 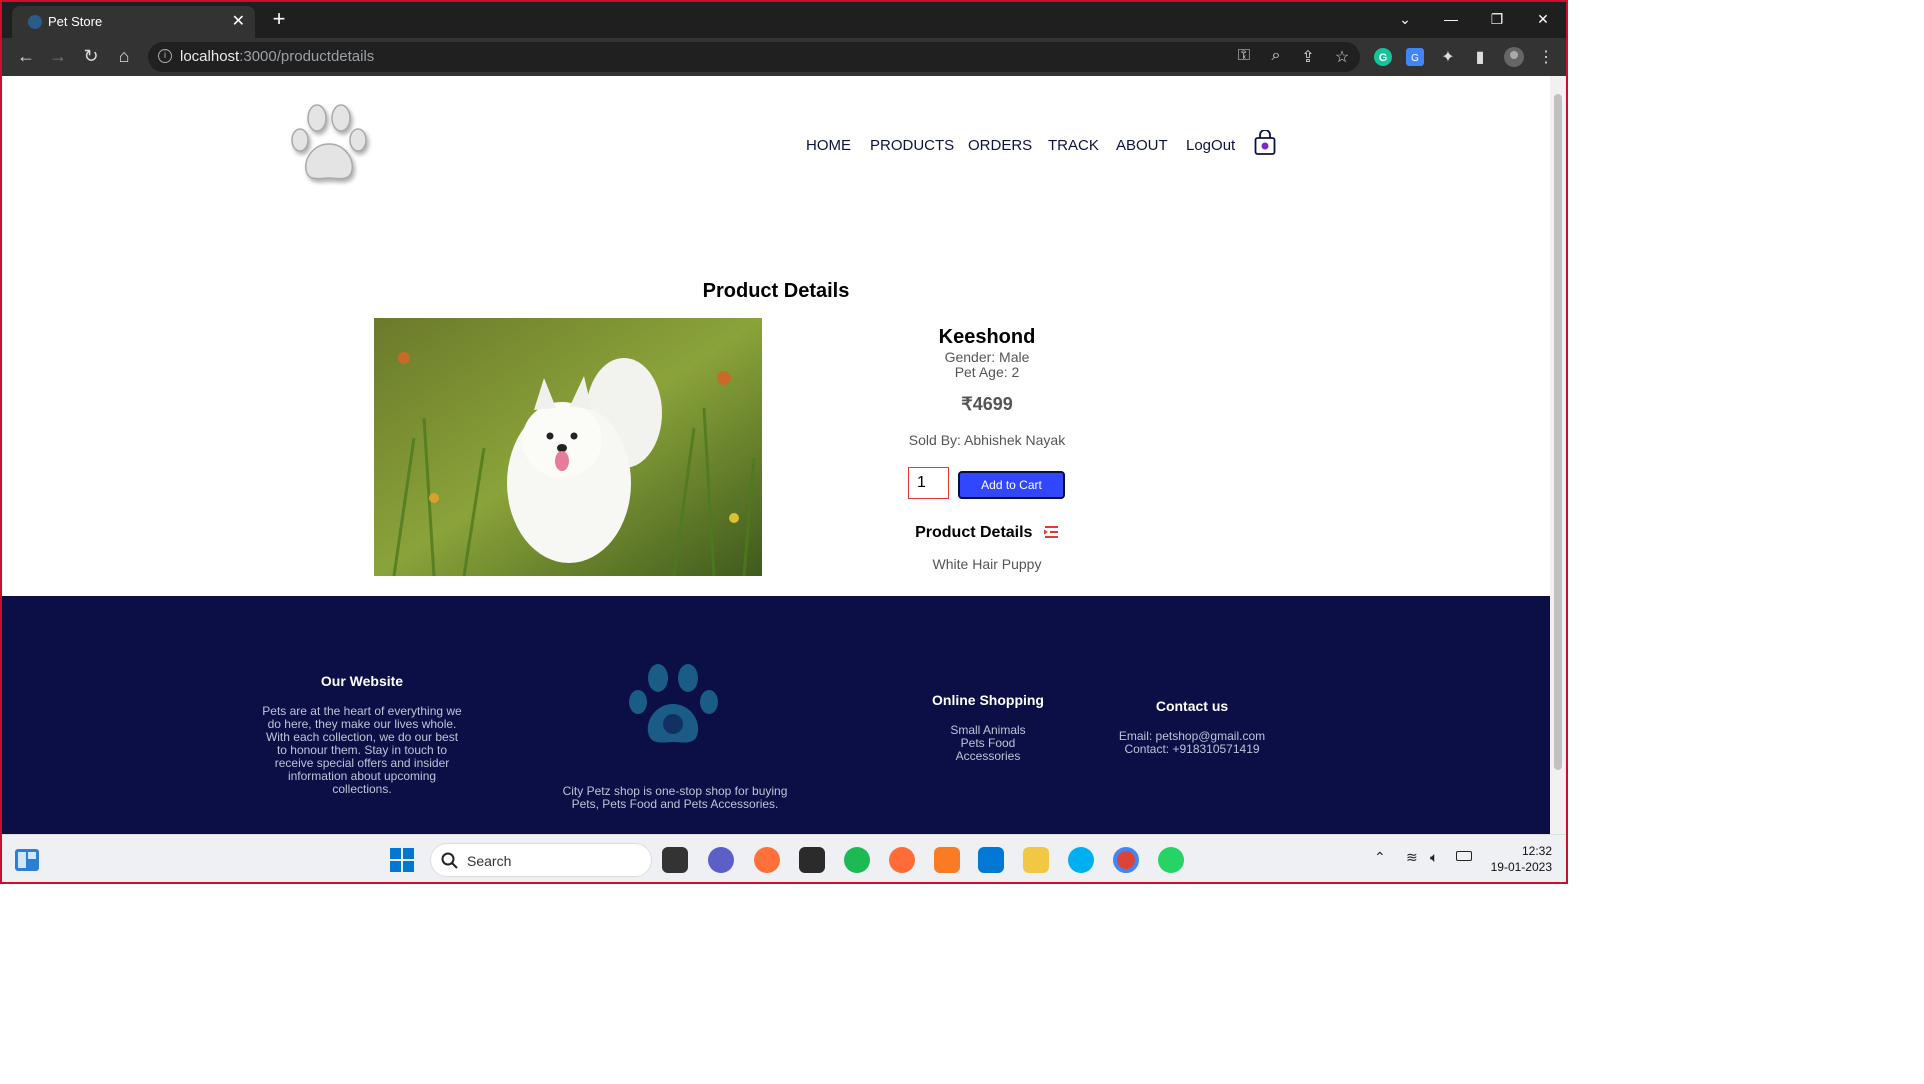 What do you see at coordinates (1244, 56) in the screenshot?
I see `key-icon: ⚿` at bounding box center [1244, 56].